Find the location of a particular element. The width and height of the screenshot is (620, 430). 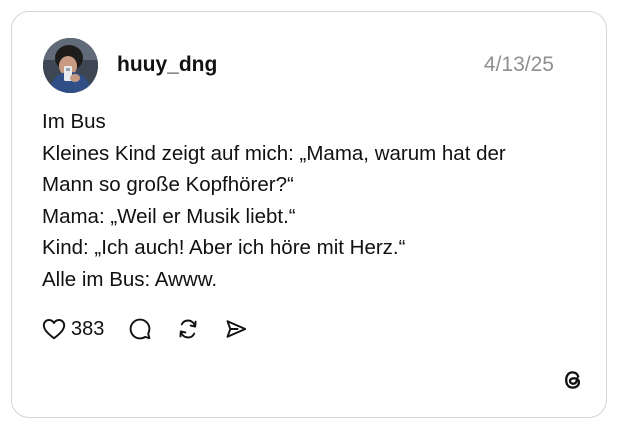

share-button is located at coordinates (236, 329).